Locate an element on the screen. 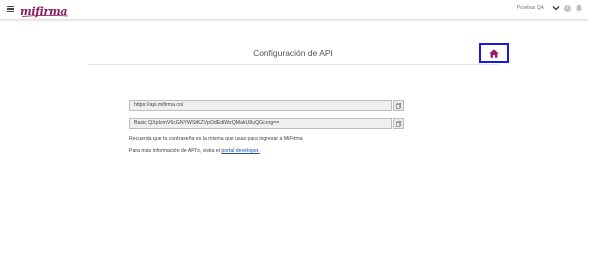  page-header: Configuración de API is located at coordinates (293, 54).